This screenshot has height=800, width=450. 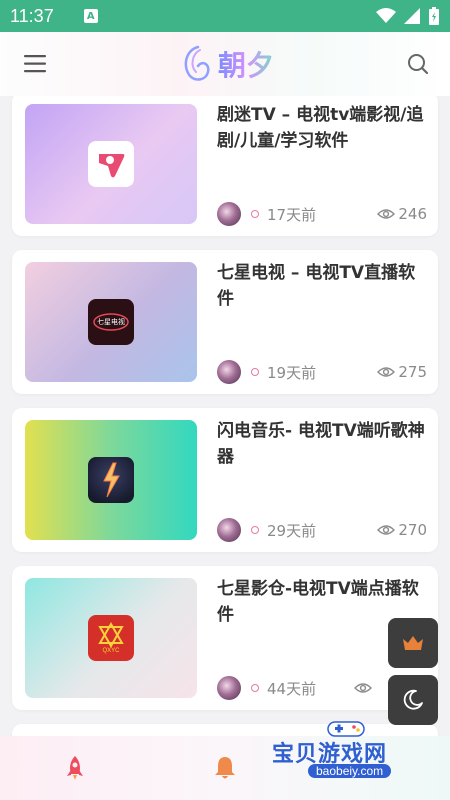 I want to click on rocket-icon, so click(x=75, y=768).